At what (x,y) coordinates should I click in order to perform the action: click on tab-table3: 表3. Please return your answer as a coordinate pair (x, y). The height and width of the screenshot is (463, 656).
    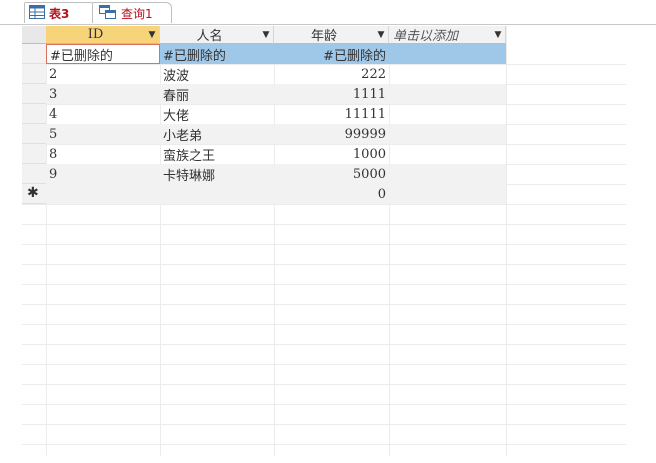
    Looking at the image, I should click on (60, 12).